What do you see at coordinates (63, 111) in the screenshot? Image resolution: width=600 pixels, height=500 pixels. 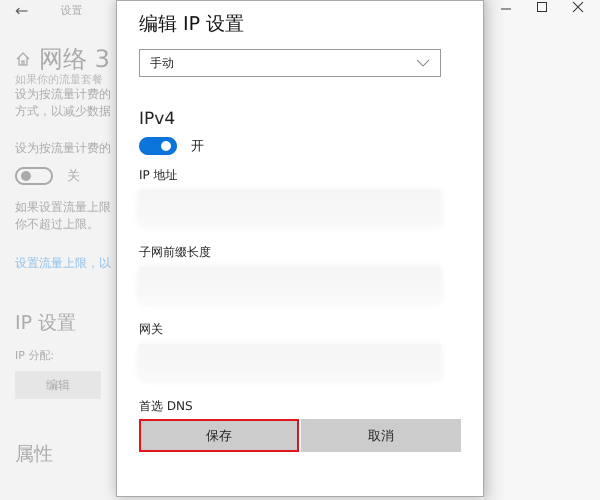 I see `description-text: 方式，以减少数据` at bounding box center [63, 111].